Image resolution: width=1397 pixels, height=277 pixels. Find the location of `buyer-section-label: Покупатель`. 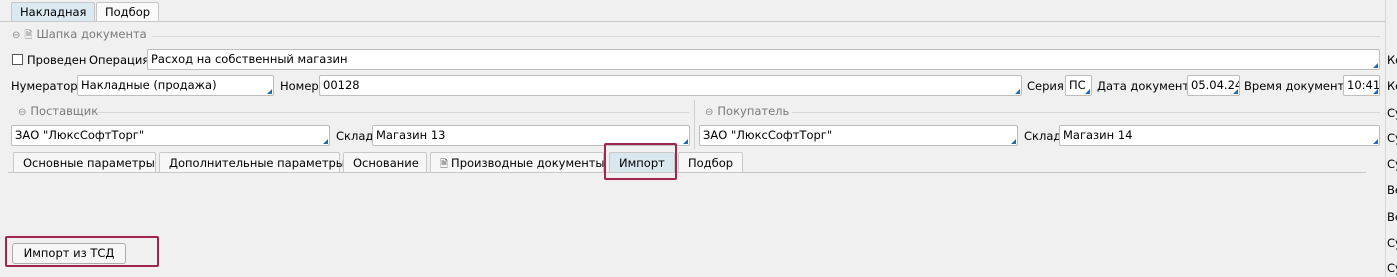

buyer-section-label: Покупатель is located at coordinates (753, 111).